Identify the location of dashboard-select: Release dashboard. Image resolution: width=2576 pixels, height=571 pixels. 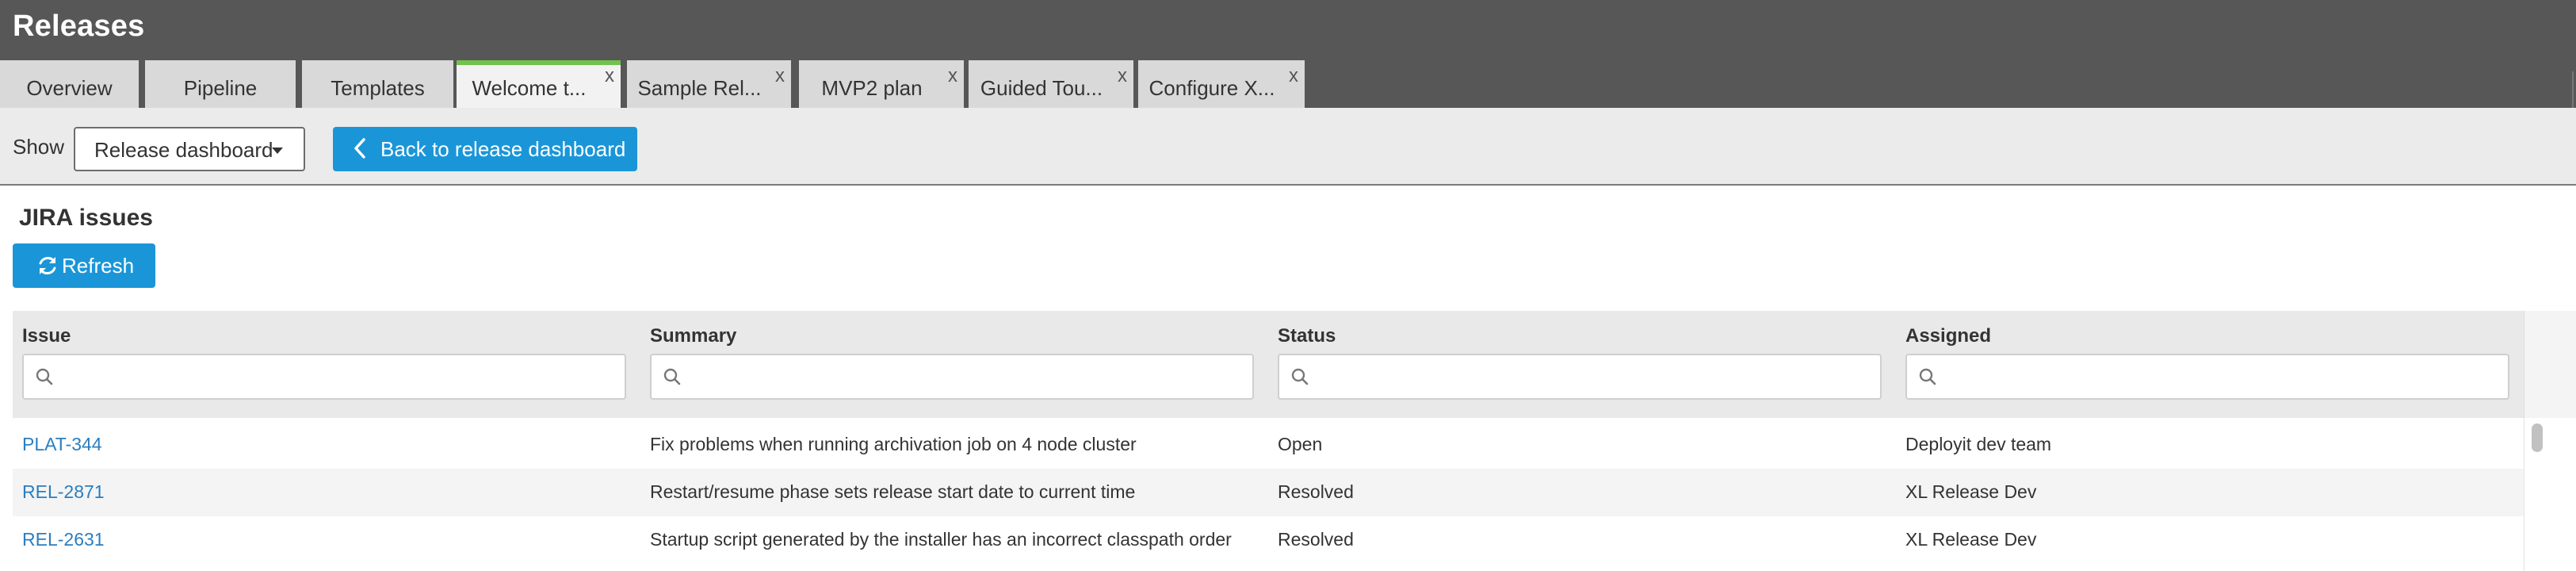
(189, 149).